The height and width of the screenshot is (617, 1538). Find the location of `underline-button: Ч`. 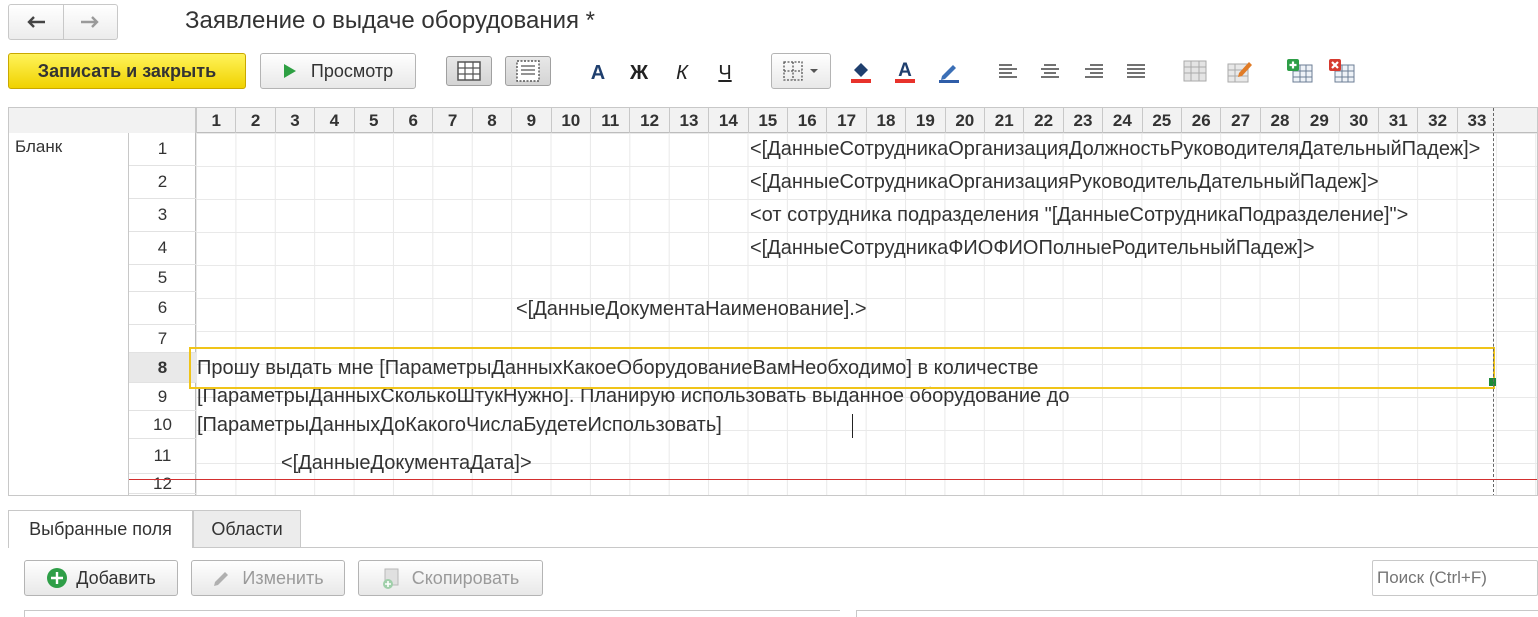

underline-button: Ч is located at coordinates (725, 73).